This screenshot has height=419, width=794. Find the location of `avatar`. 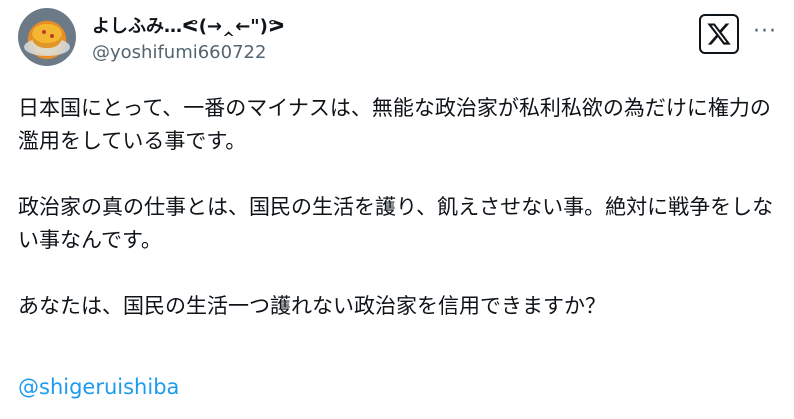

avatar is located at coordinates (47, 37).